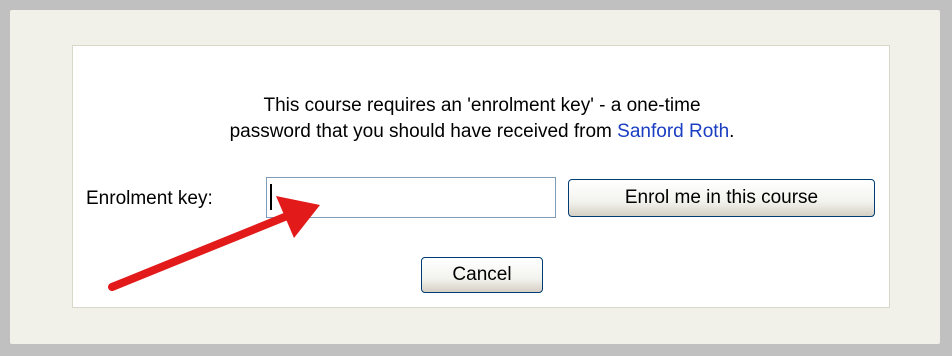 The image size is (952, 356). What do you see at coordinates (149, 198) in the screenshot?
I see `enrolment-key-label: Enrolment key:` at bounding box center [149, 198].